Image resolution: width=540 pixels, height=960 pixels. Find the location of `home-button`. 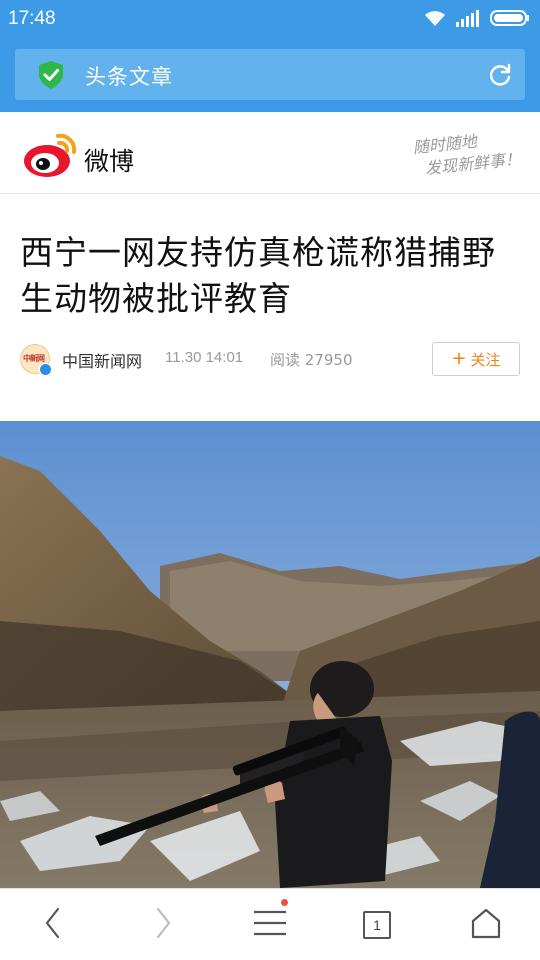

home-button is located at coordinates (486, 925).